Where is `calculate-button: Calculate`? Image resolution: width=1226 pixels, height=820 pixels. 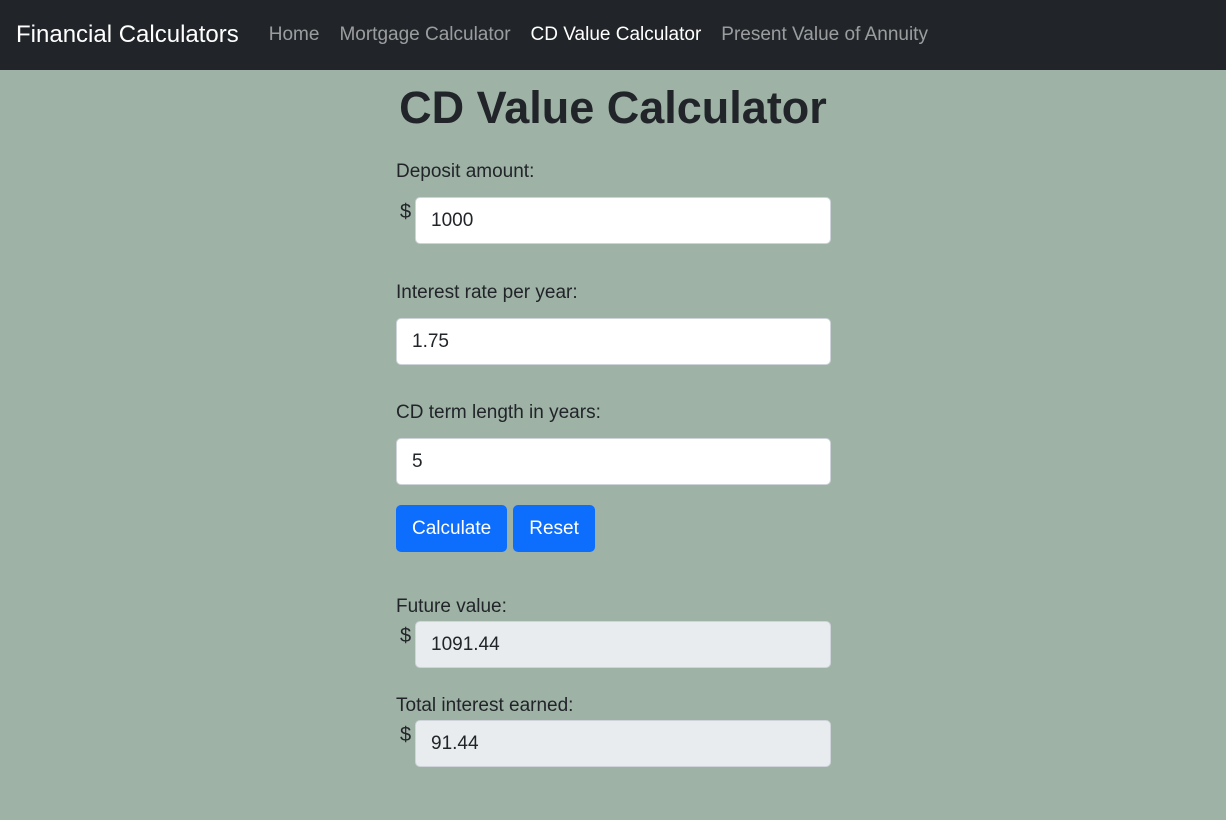 calculate-button: Calculate is located at coordinates (452, 528).